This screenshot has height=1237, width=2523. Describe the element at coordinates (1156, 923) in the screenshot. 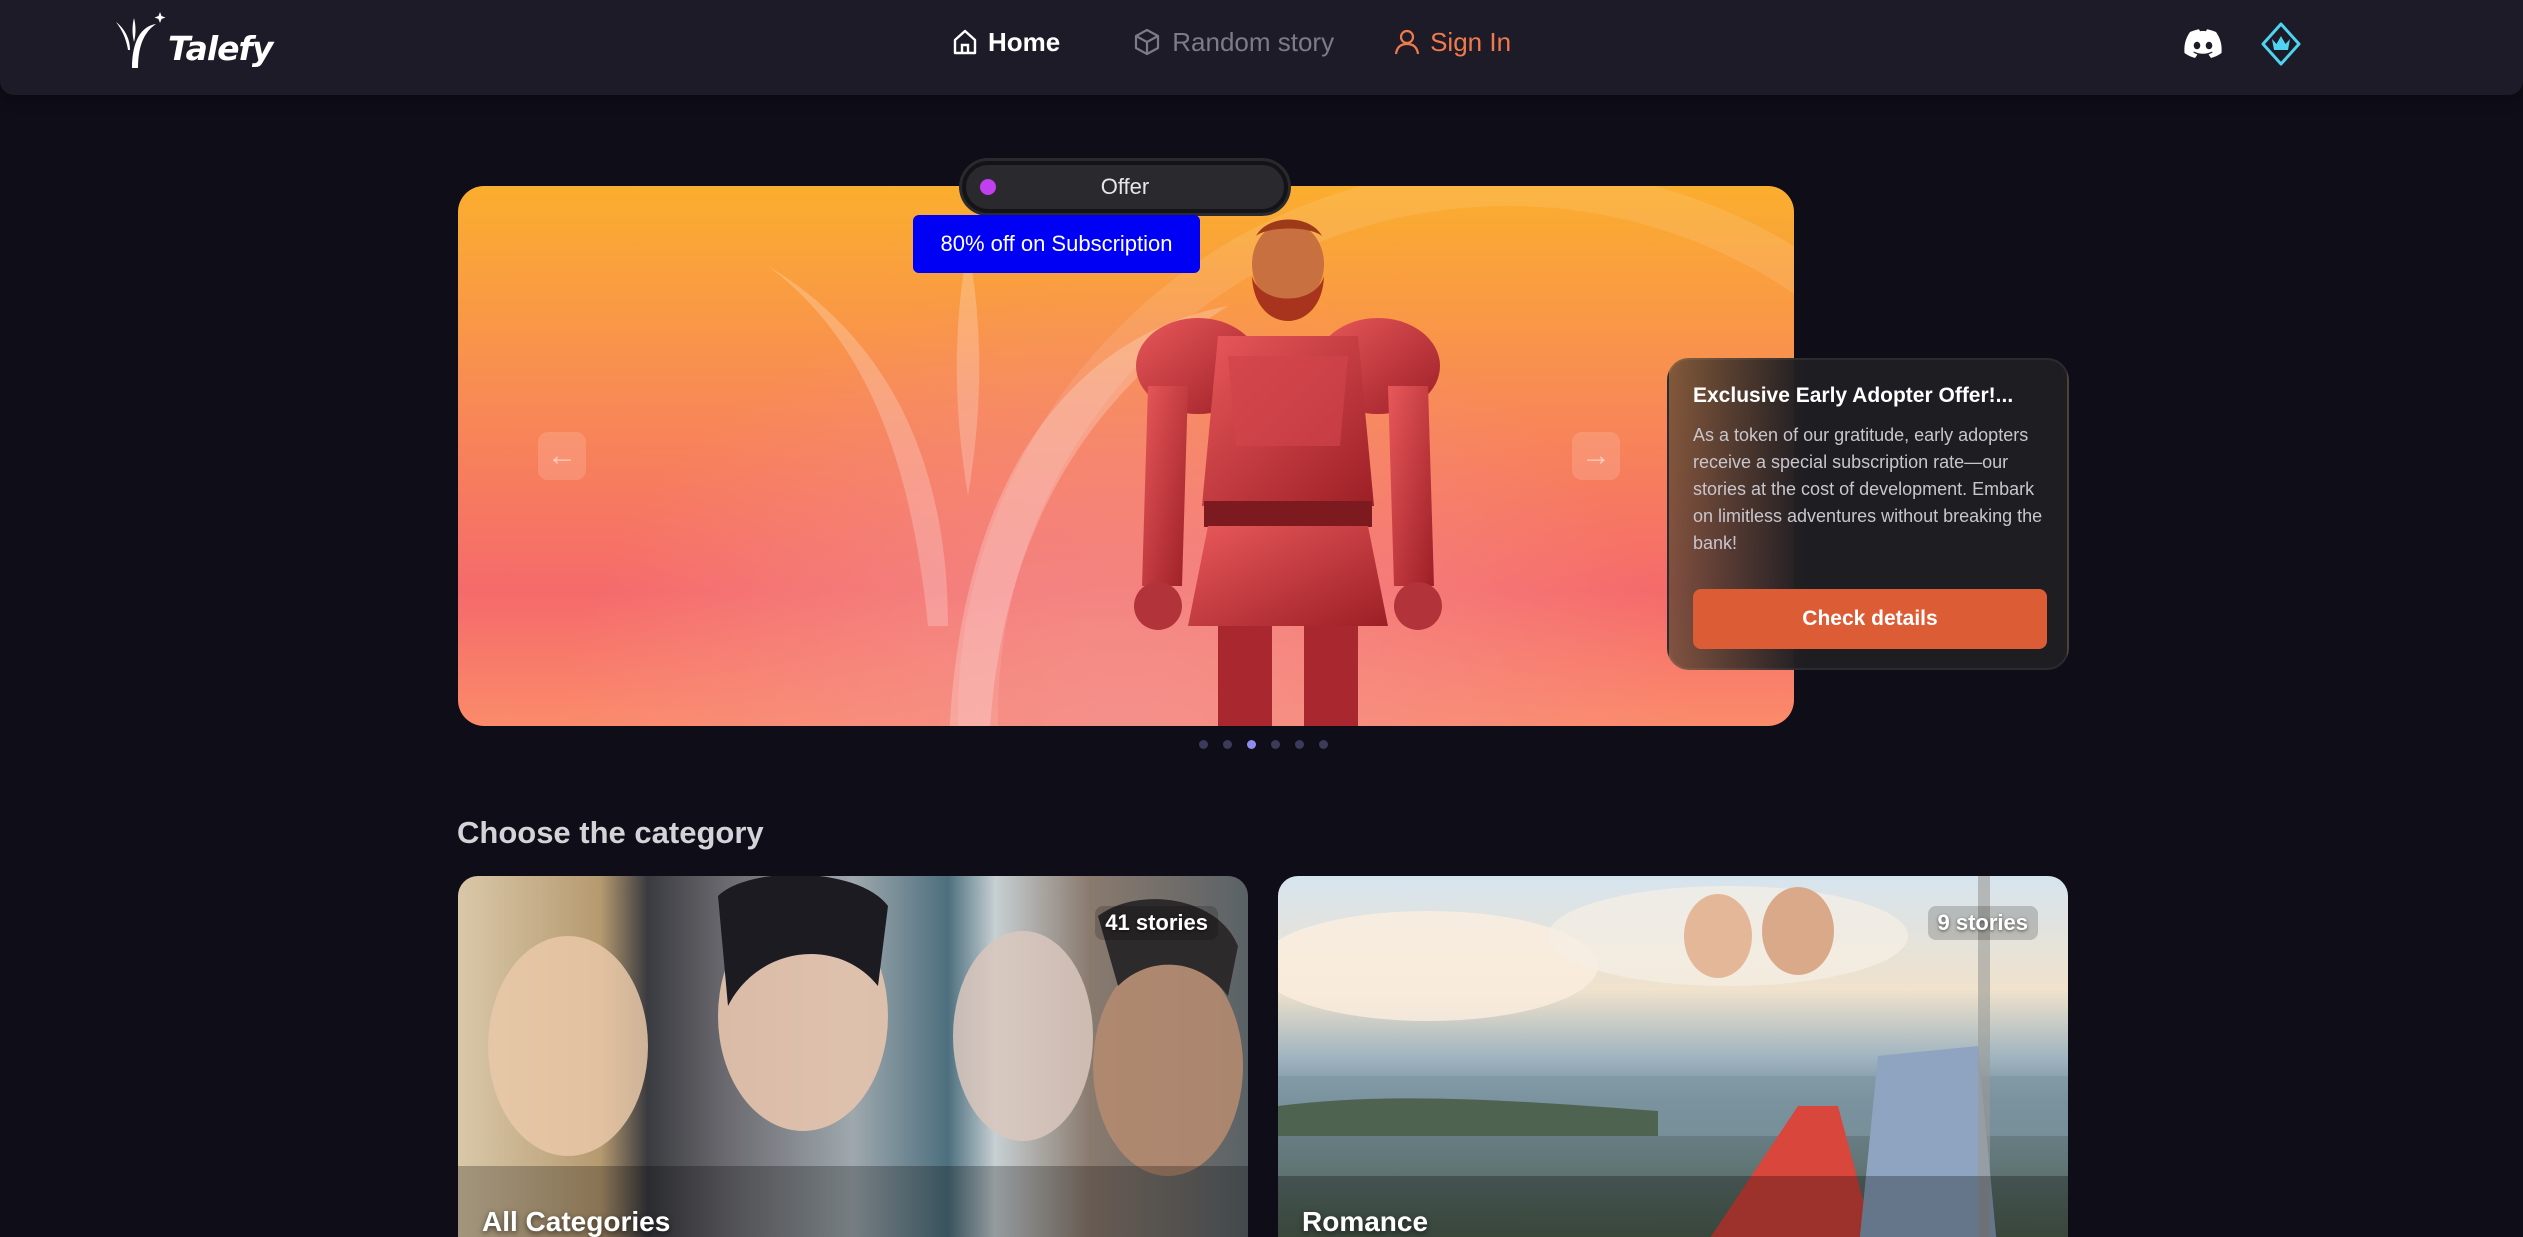

I see `category-story-count: 41 stories` at that location.